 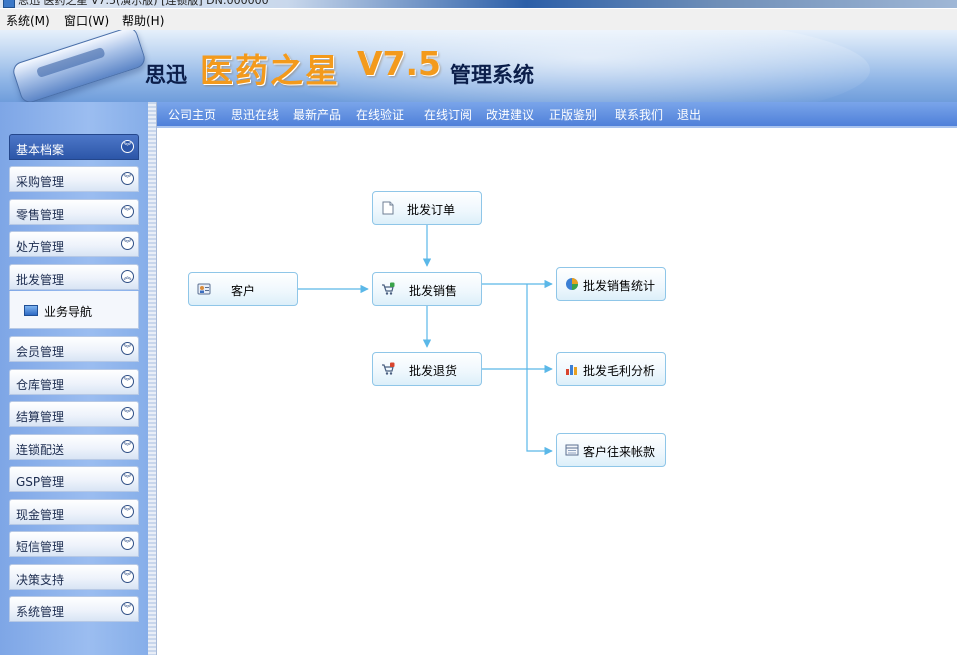 What do you see at coordinates (74, 577) in the screenshot?
I see `sidebar-item-decision: 决策支持 ︾` at bounding box center [74, 577].